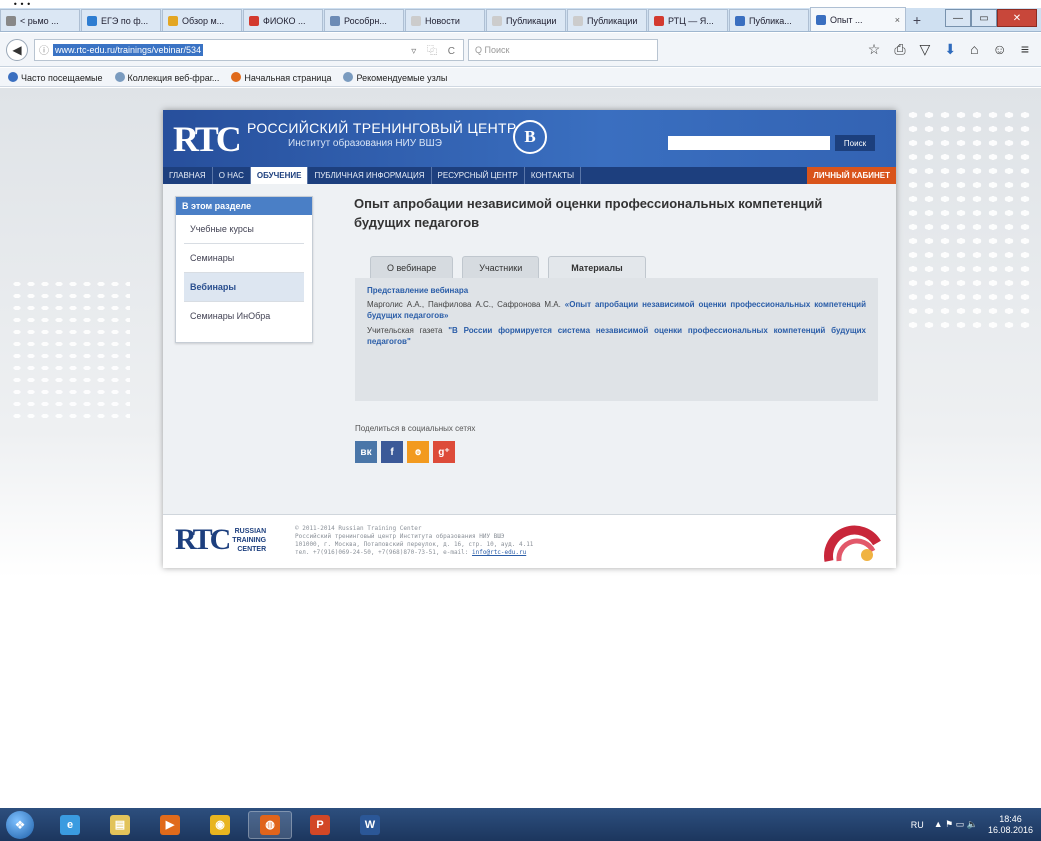 The width and height of the screenshot is (1041, 841). What do you see at coordinates (620, 443) in the screenshot?
I see `share-section: Поделиться в социальных сетях ʙк f ꙩ g⁺` at bounding box center [620, 443].